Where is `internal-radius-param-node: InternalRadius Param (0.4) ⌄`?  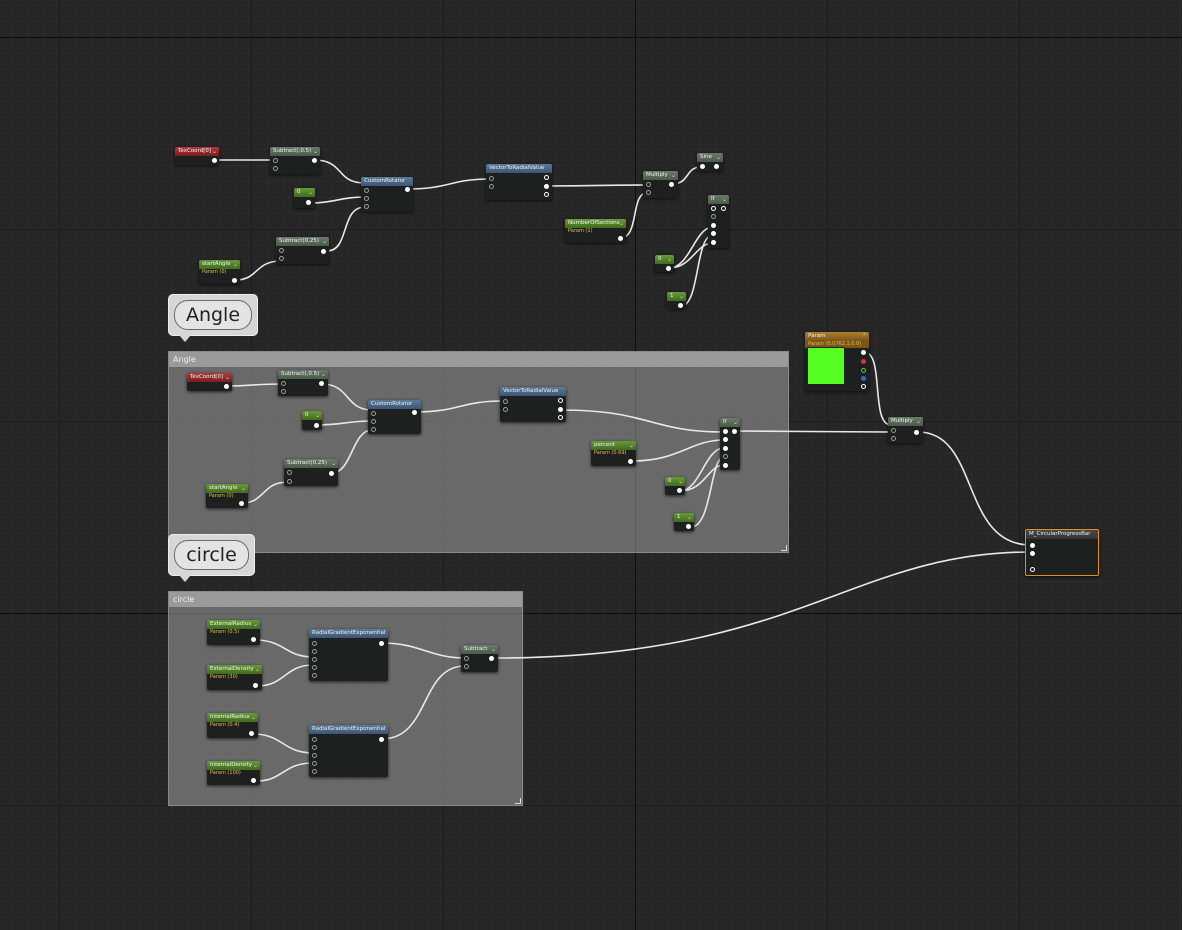 internal-radius-param-node: InternalRadius Param (0.4) ⌄ is located at coordinates (232, 725).